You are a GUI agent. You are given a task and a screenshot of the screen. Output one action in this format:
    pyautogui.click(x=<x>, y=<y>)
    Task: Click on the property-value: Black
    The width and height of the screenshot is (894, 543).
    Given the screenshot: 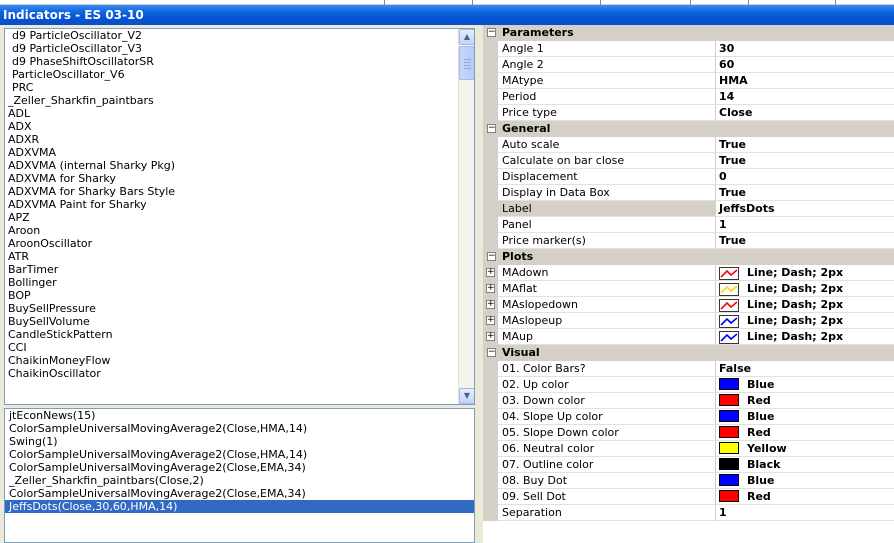 What is the action you would take?
    pyautogui.click(x=805, y=465)
    